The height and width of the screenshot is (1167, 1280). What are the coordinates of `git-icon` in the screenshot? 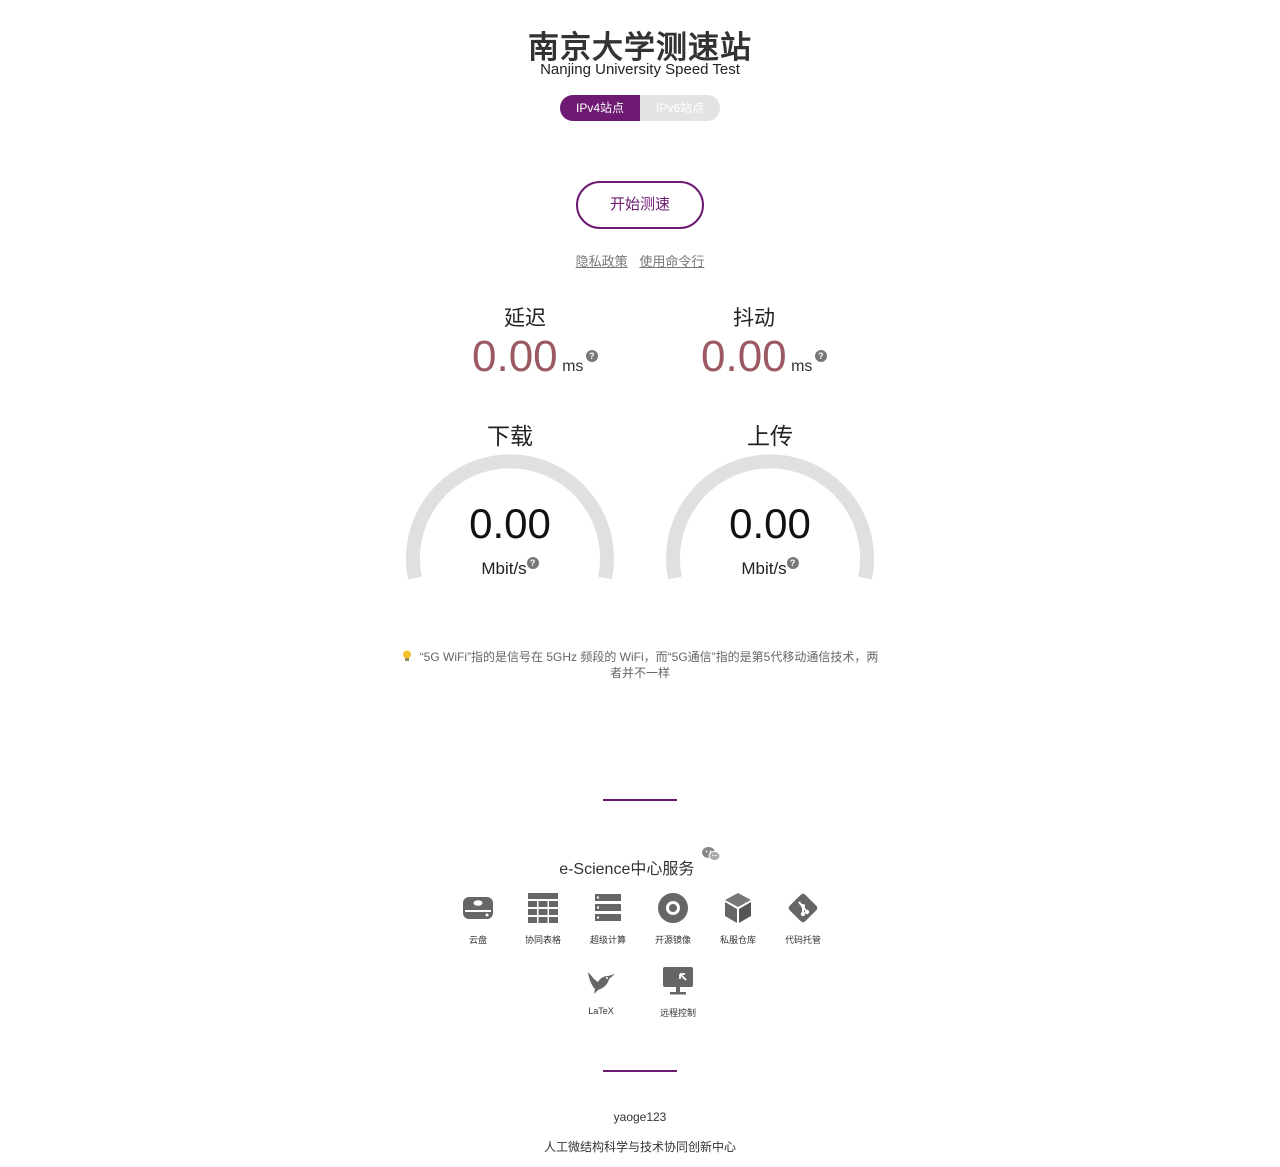 It's located at (803, 908).